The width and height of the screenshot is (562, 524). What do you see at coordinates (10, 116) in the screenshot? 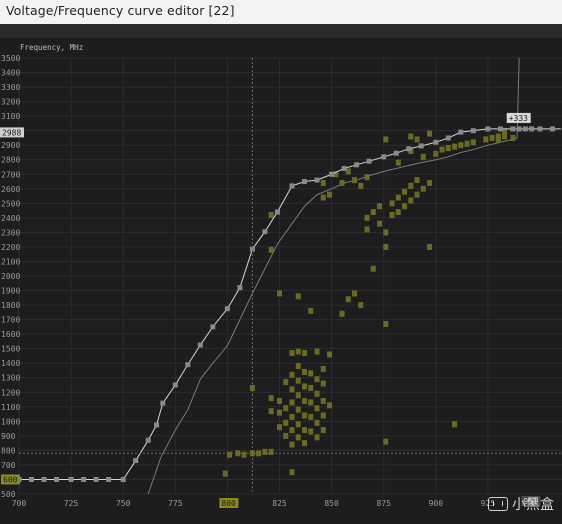
I see `y-tick-label: 3100` at bounding box center [10, 116].